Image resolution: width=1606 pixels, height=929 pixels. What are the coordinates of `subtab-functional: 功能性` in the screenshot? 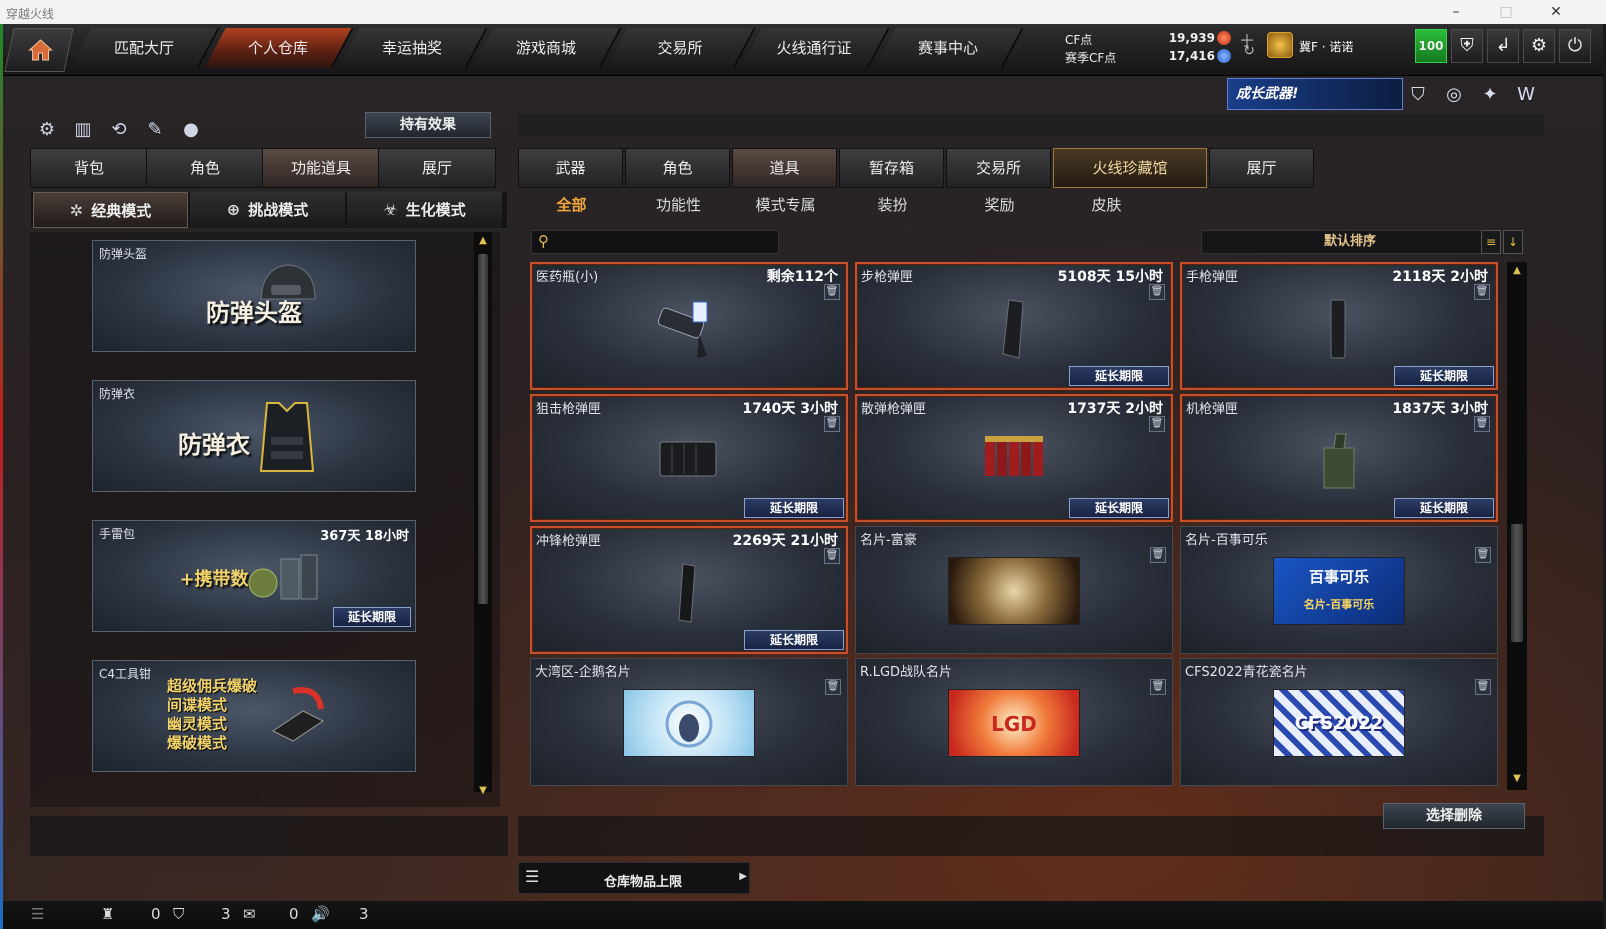 It's located at (678, 206).